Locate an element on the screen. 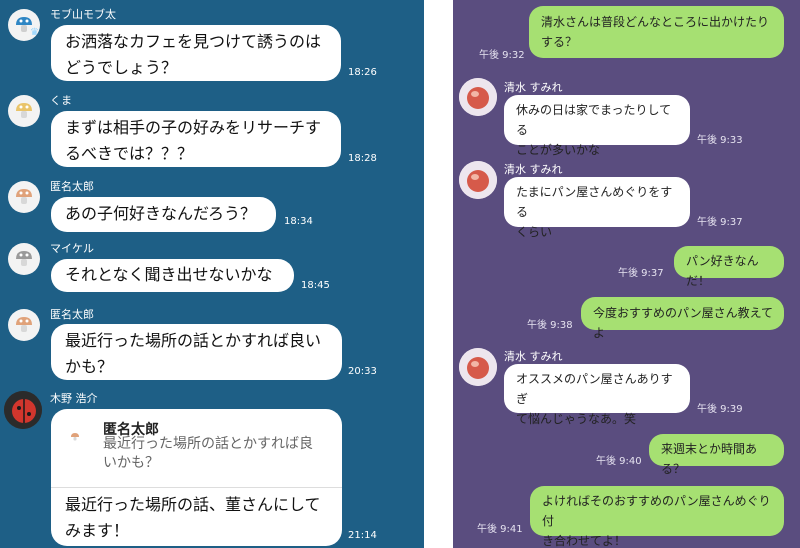 The image size is (800, 548). my-message-bubble: 清水さんは普段どんなところに出かけたりする？ is located at coordinates (656, 32).